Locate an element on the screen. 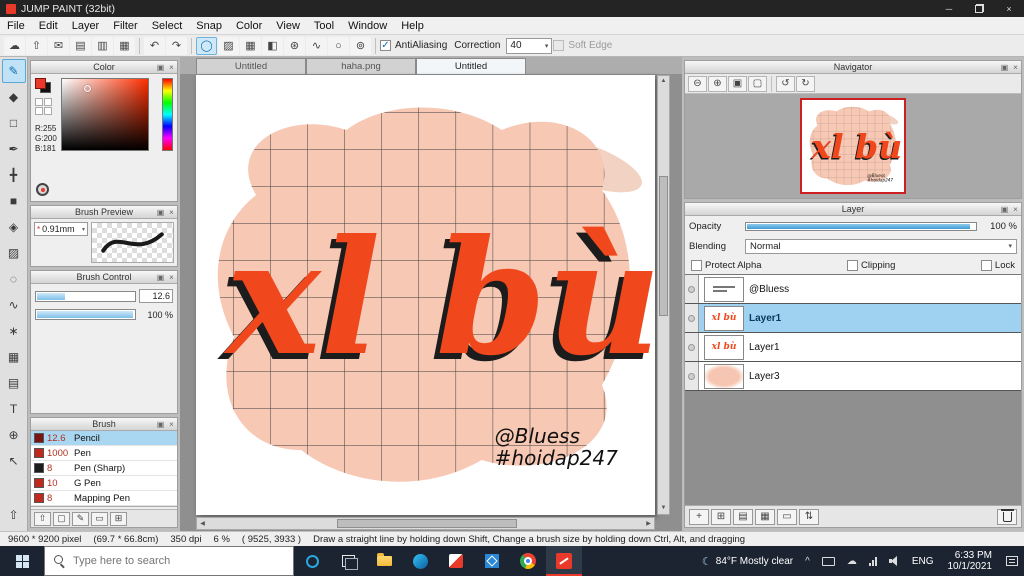 This screenshot has width=1024, height=576. add-folder-button: ⊞ is located at coordinates (721, 516).